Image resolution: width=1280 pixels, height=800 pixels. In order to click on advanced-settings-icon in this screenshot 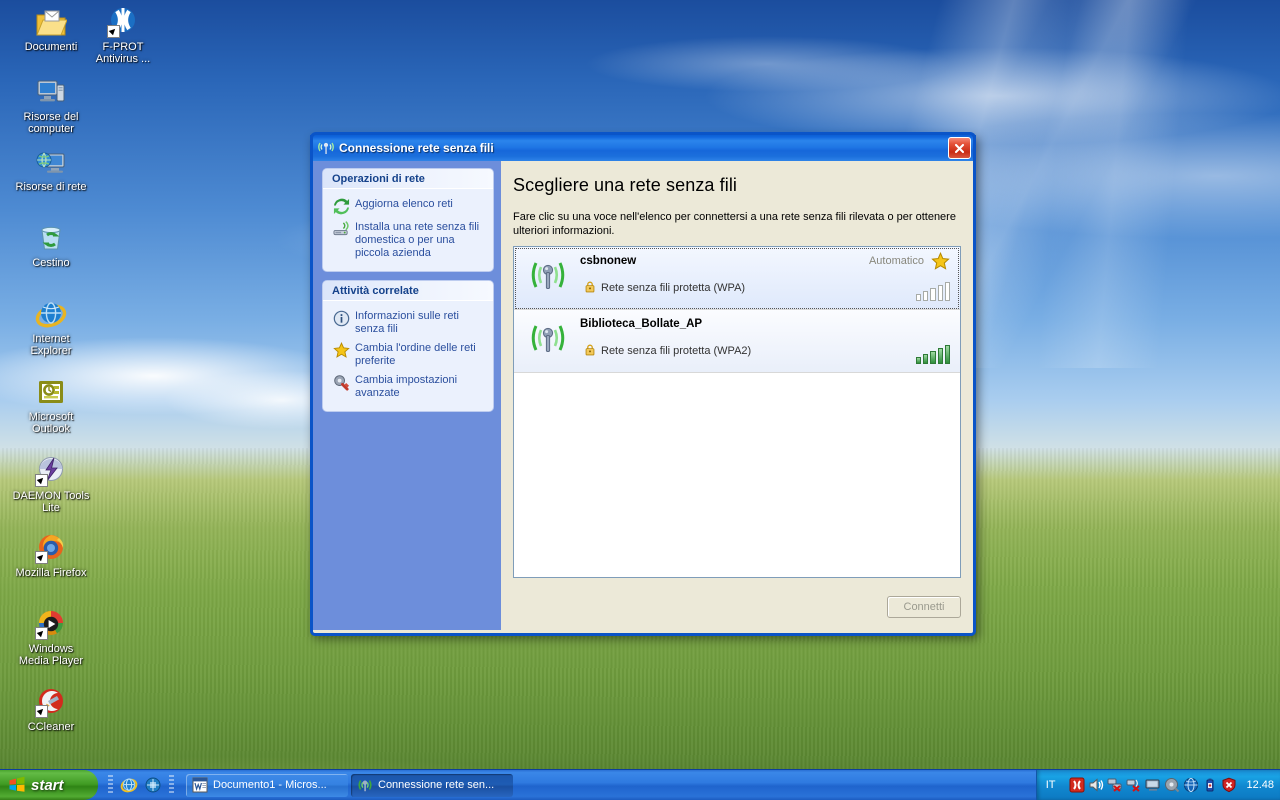, I will do `click(341, 382)`.